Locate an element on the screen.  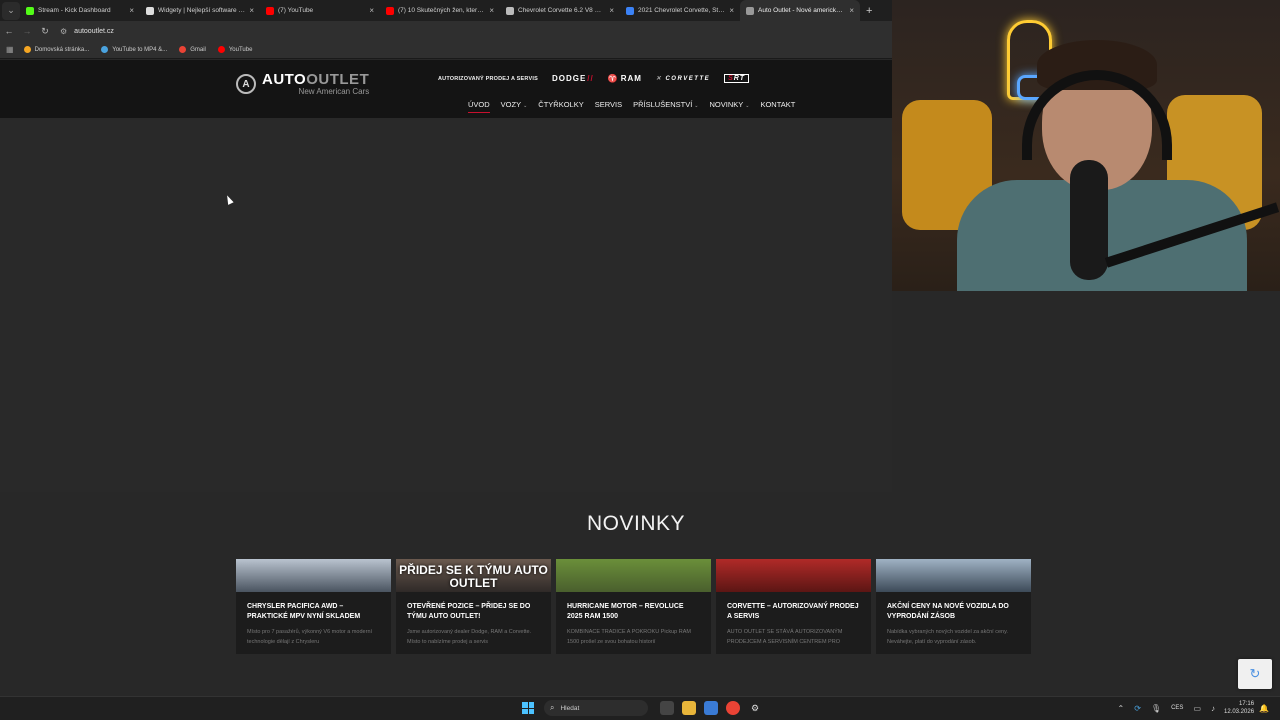
corvette-logo-text: CORVETTE is located at coordinates (688, 78).